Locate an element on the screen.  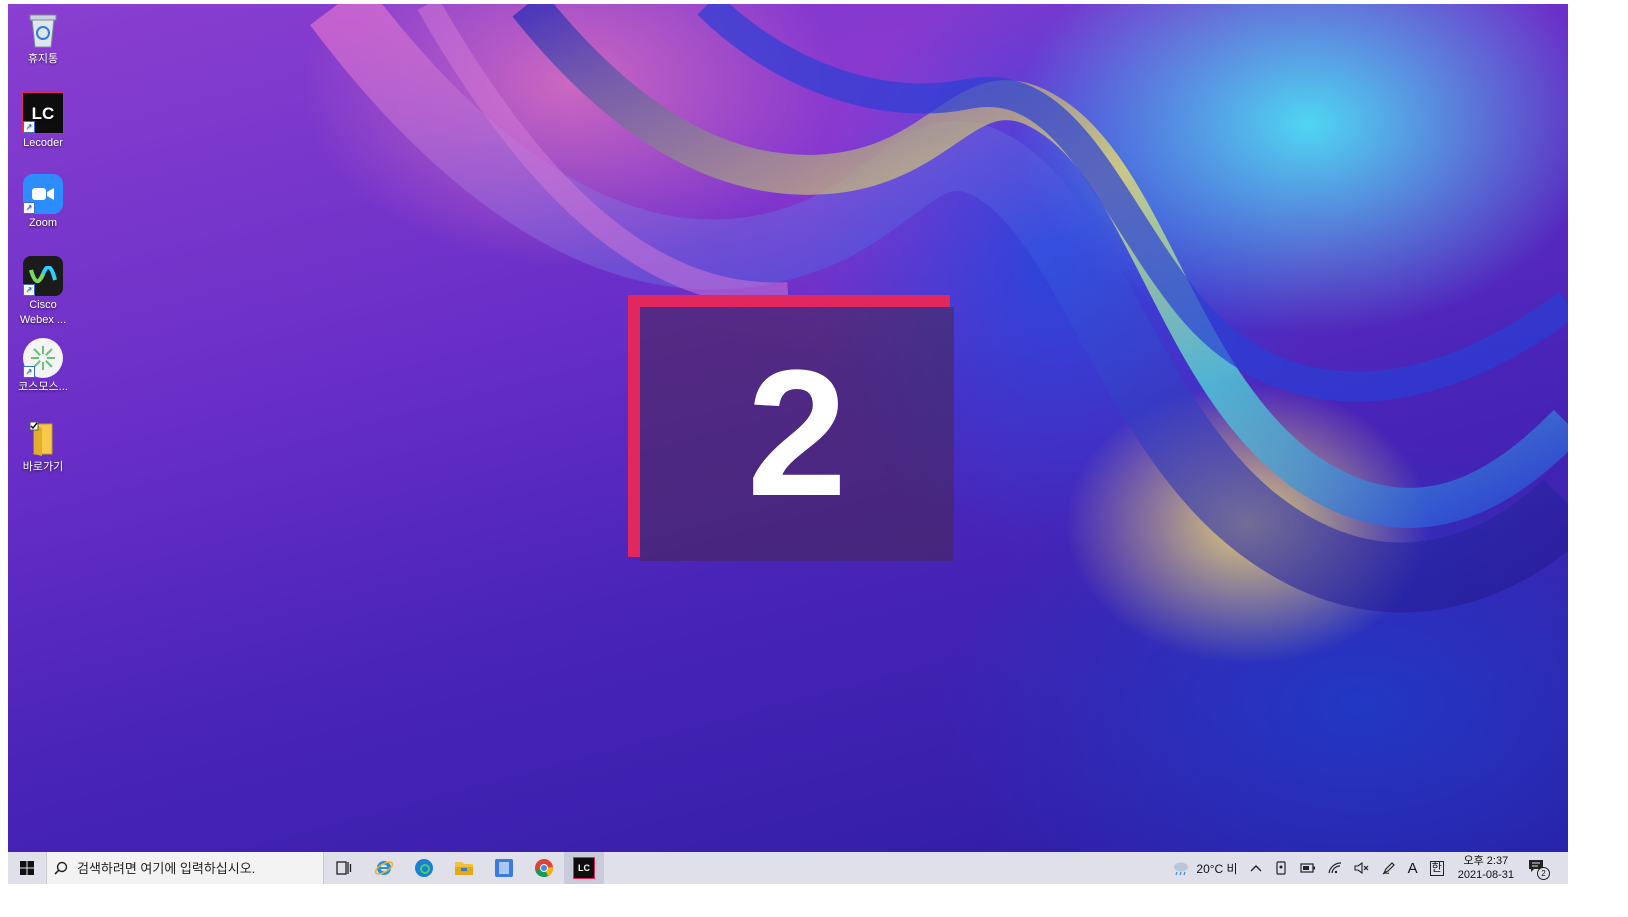
weather-widget: 20°C 비 is located at coordinates (1204, 868).